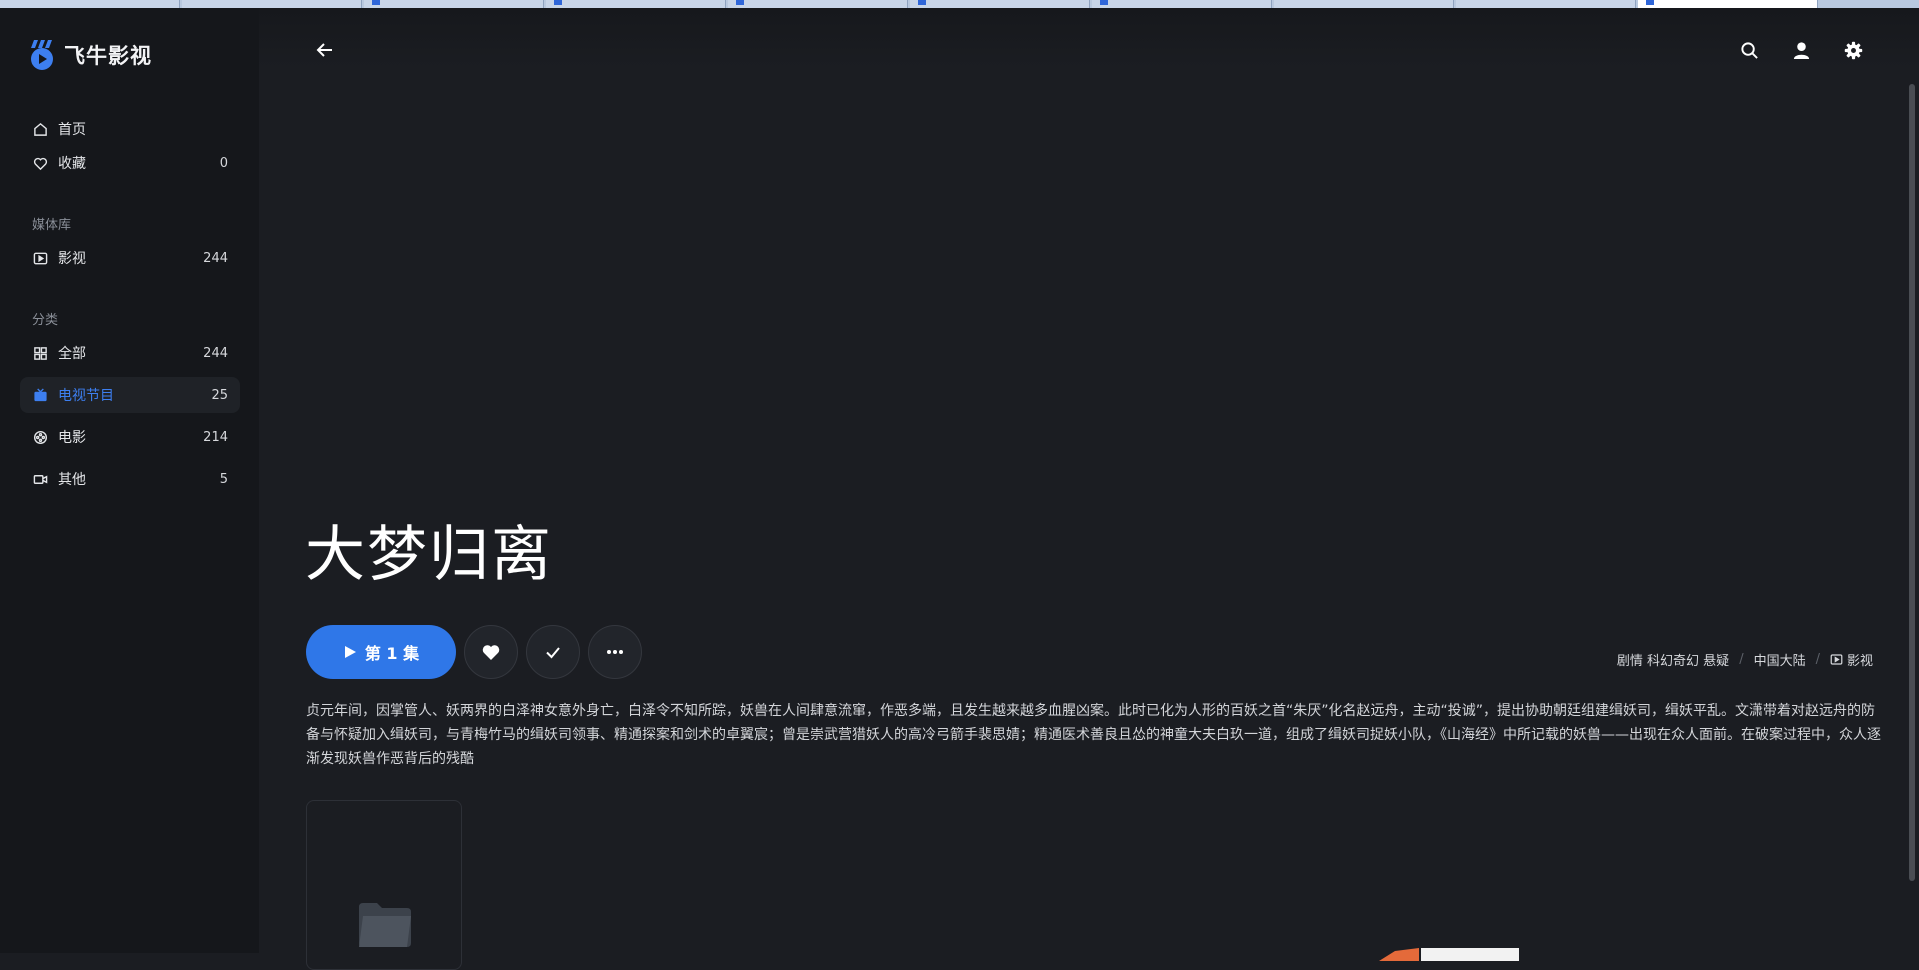 The width and height of the screenshot is (1919, 970). Describe the element at coordinates (215, 437) in the screenshot. I see `sidebar-item-count: 214` at that location.